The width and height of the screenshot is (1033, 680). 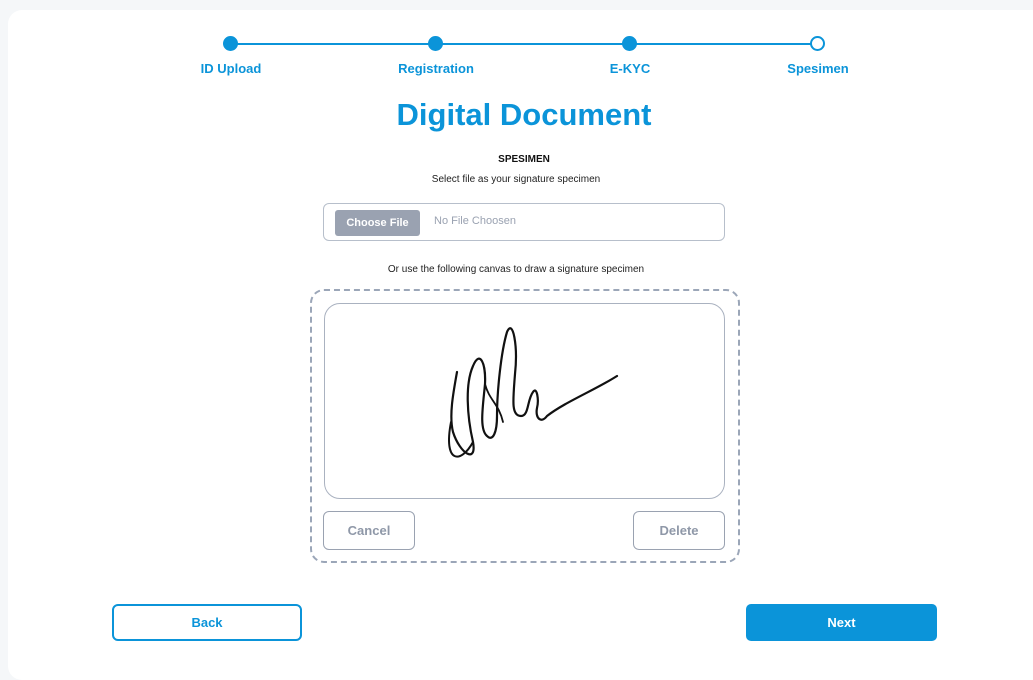 I want to click on choose-file-button: Choose File, so click(x=377, y=223).